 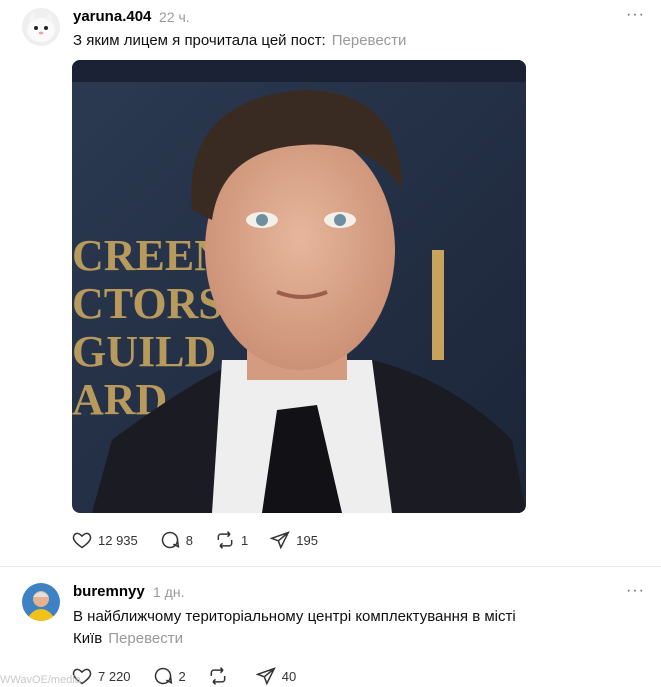 What do you see at coordinates (307, 540) in the screenshot?
I see `share-count: 195` at bounding box center [307, 540].